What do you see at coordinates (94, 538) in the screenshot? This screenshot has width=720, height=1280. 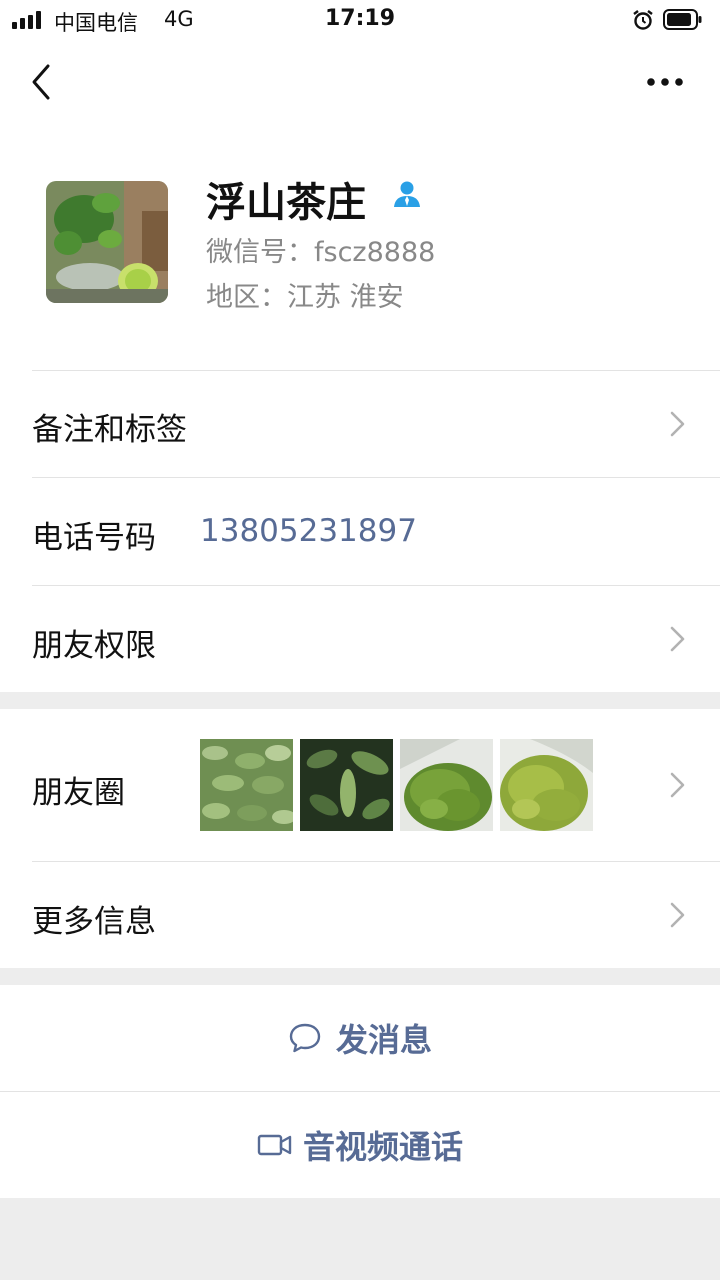 I see `phone-label: 电话号码` at bounding box center [94, 538].